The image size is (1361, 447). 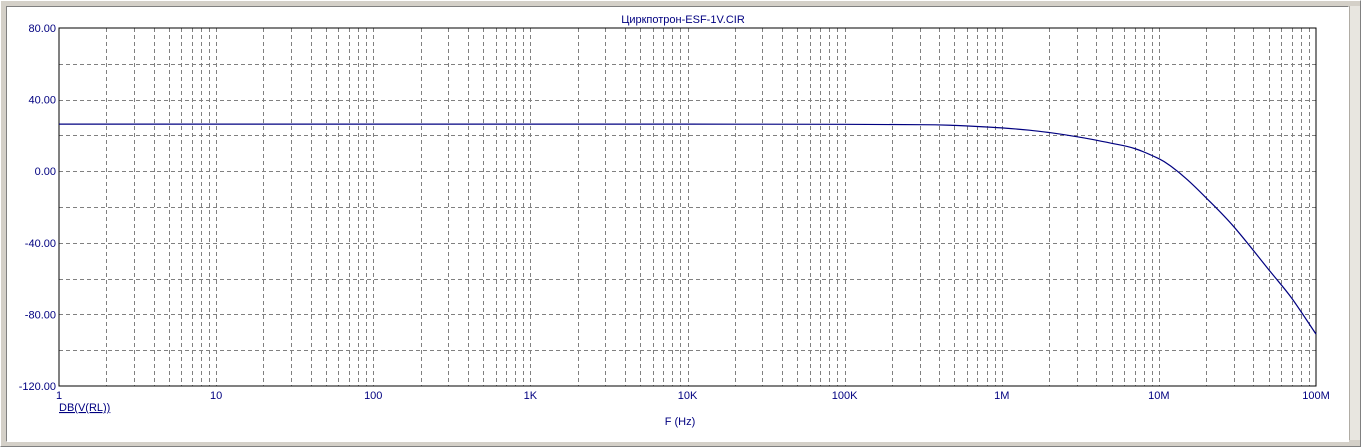 I want to click on y-tick-label: -120.00, so click(x=37, y=387).